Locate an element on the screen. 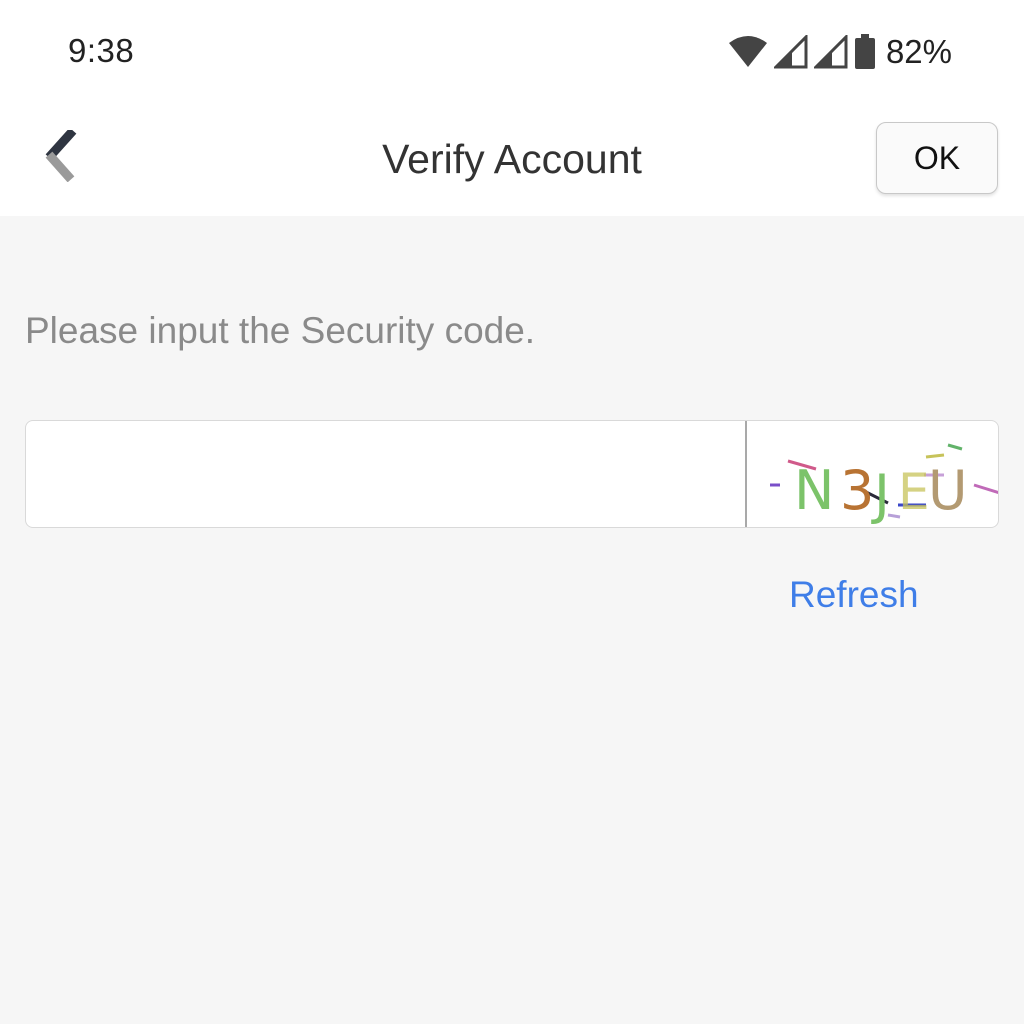 The width and height of the screenshot is (1024, 1024). captcha-char: J is located at coordinates (880, 494).